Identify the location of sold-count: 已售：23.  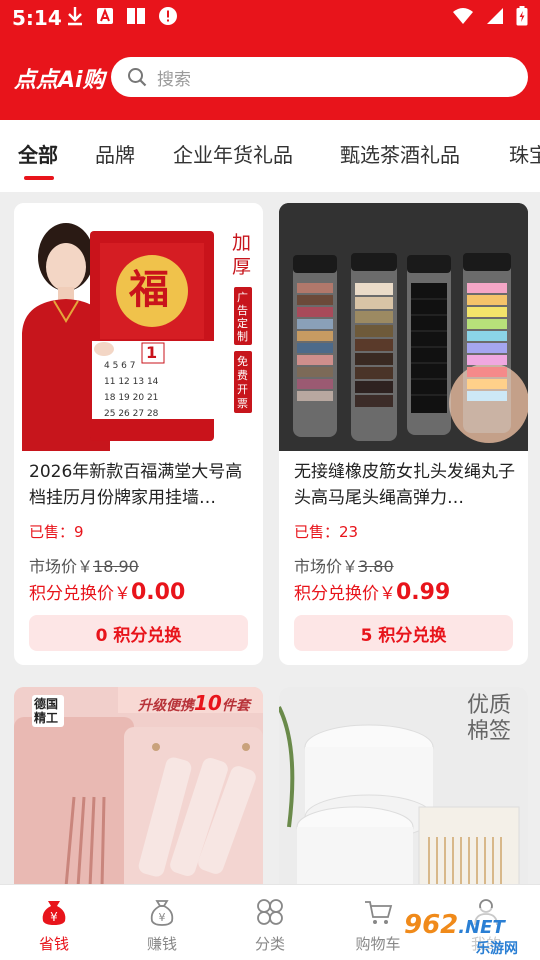
(326, 532).